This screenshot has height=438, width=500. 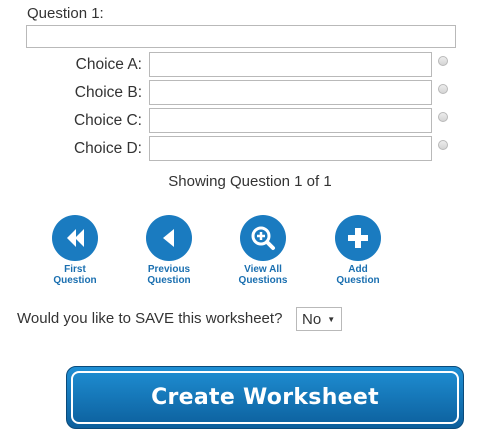 What do you see at coordinates (75, 238) in the screenshot?
I see `first-icon` at bounding box center [75, 238].